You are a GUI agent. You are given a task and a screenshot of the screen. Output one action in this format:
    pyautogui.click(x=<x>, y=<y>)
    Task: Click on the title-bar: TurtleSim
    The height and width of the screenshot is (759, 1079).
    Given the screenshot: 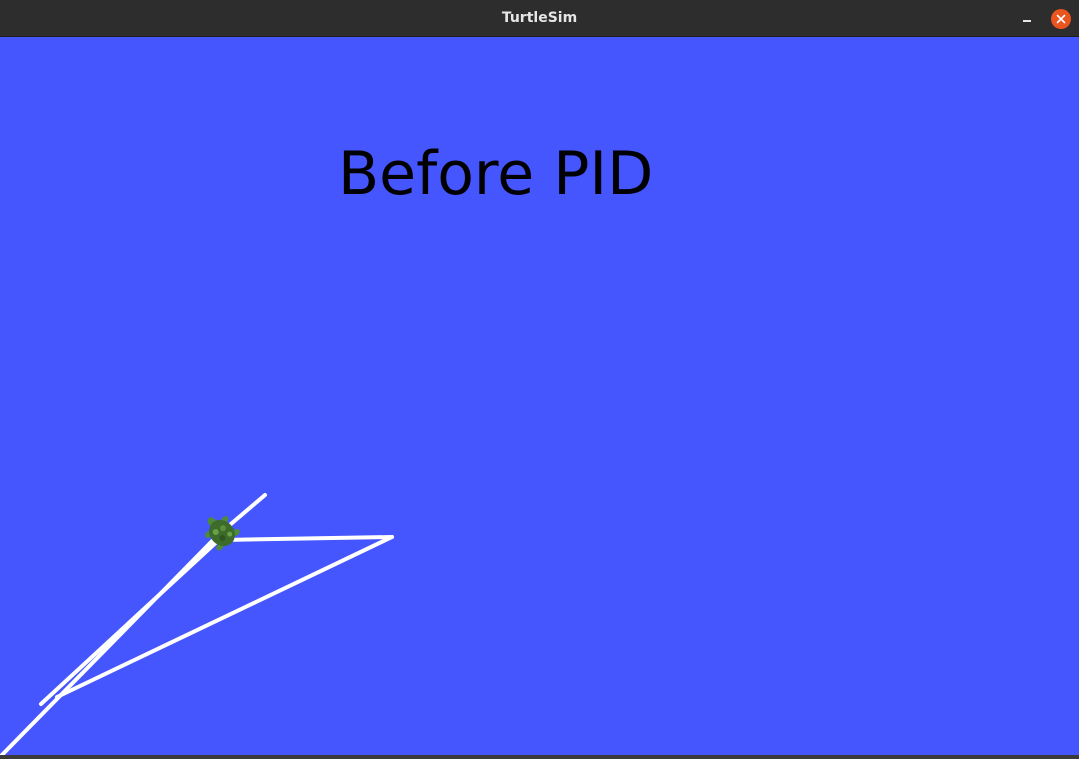 What is the action you would take?
    pyautogui.click(x=539, y=18)
    